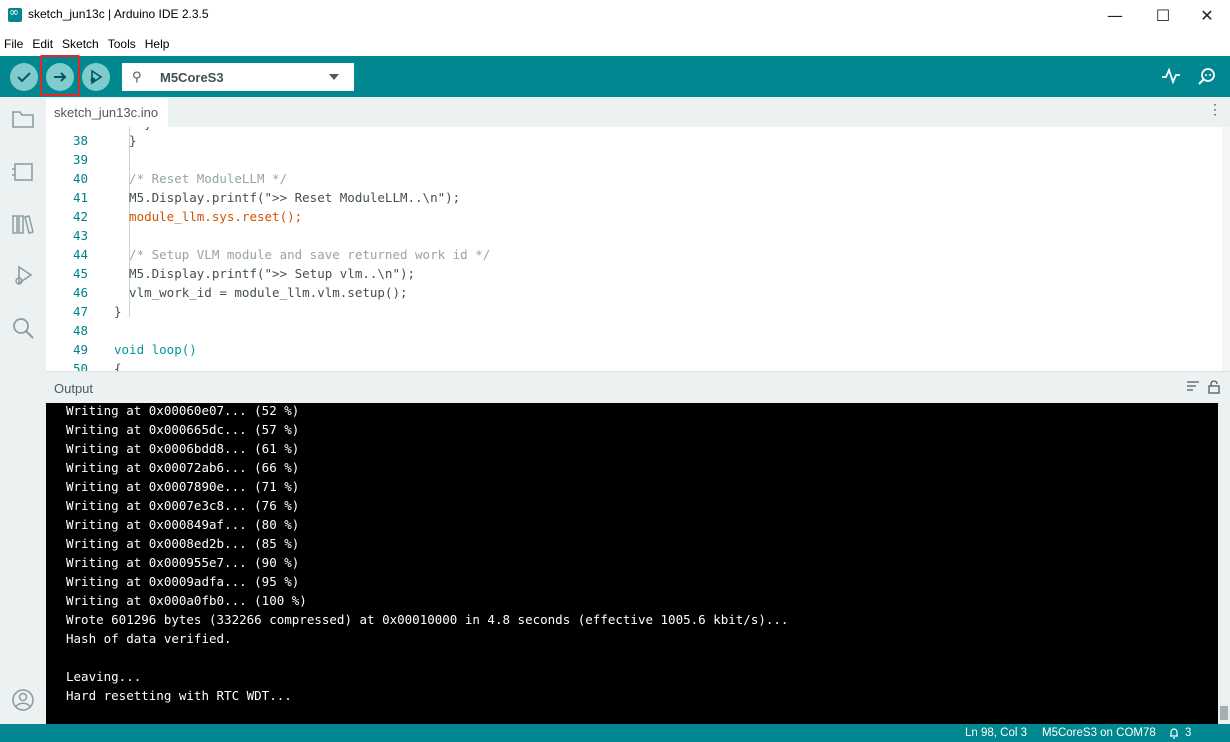  What do you see at coordinates (1207, 76) in the screenshot?
I see `serial-monitor-icon` at bounding box center [1207, 76].